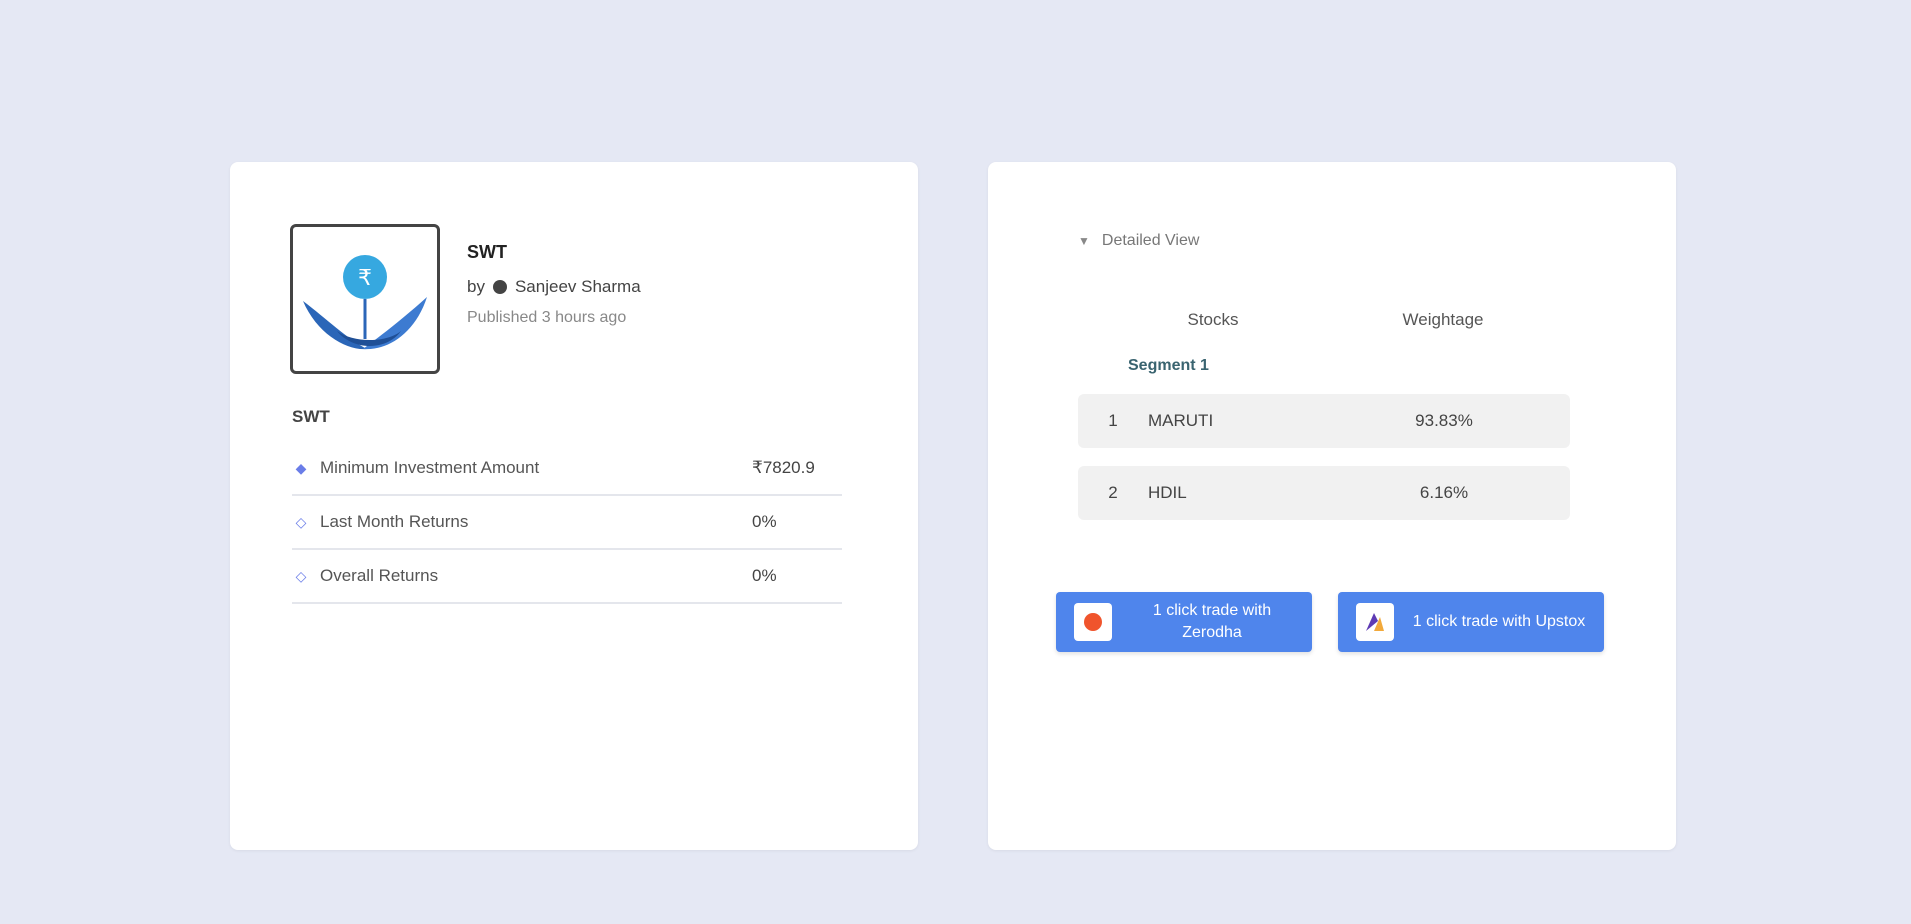 Image resolution: width=1911 pixels, height=924 pixels. I want to click on holdings-table: 1 MARUTI 93.83% 2 HDIL 6.16%, so click(1324, 466).